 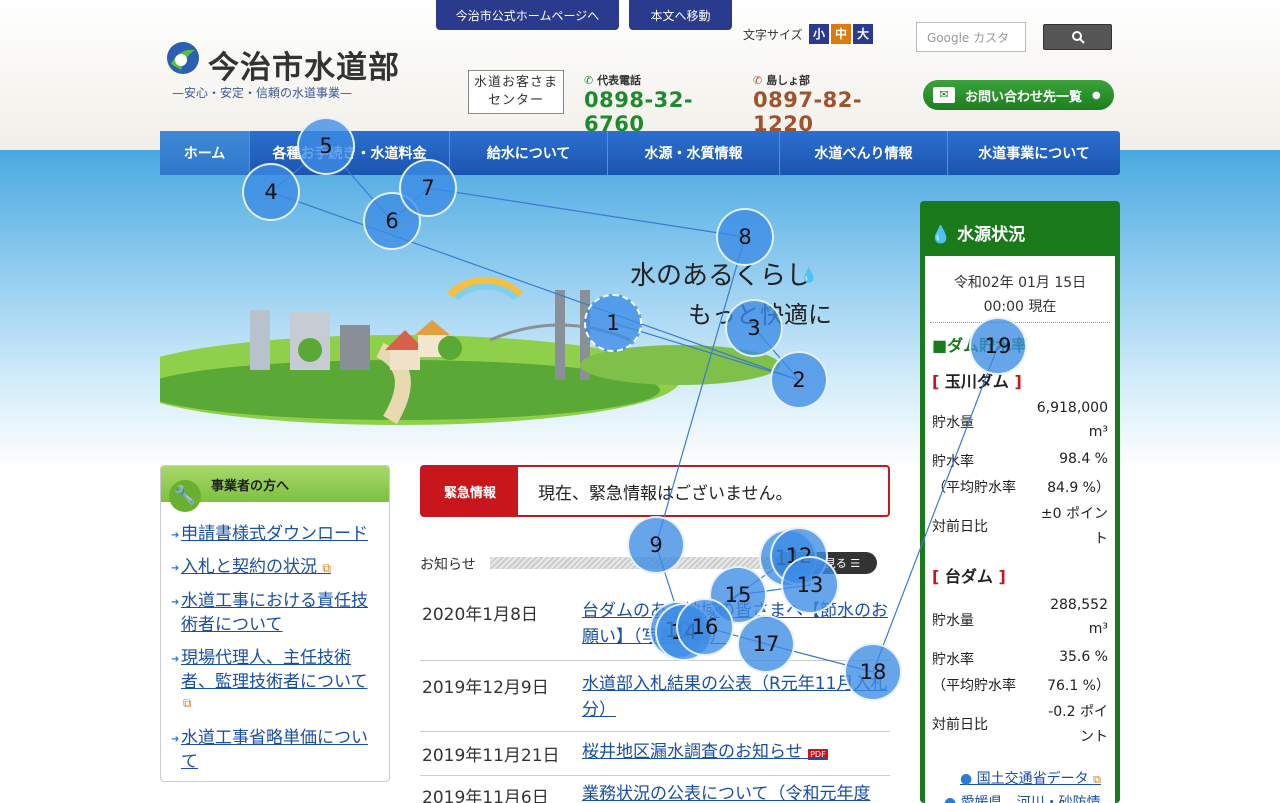 What do you see at coordinates (271, 192) in the screenshot?
I see `marker-4: 4` at bounding box center [271, 192].